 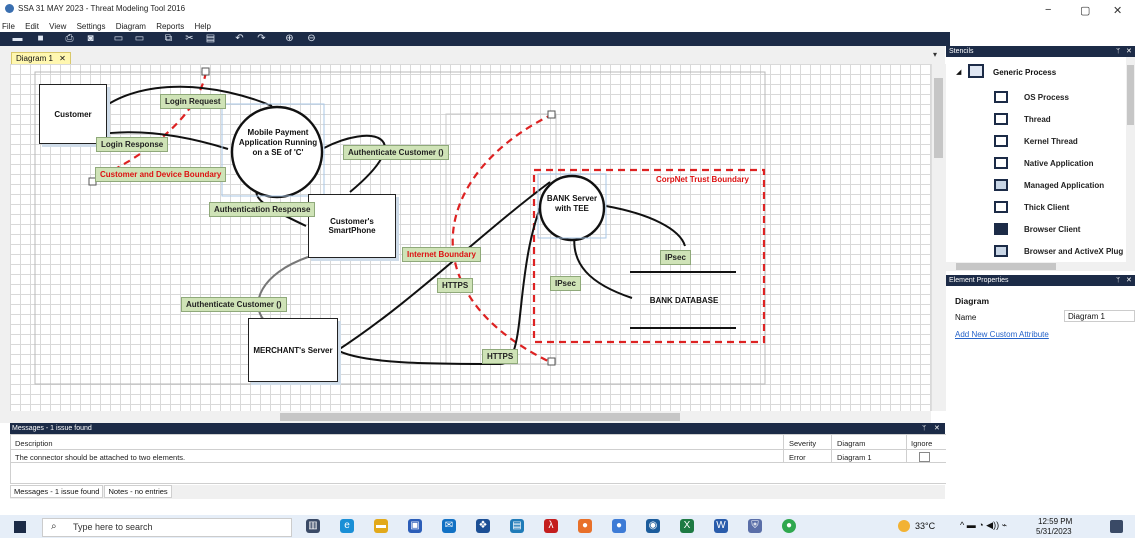 What do you see at coordinates (1117, 10) in the screenshot?
I see `close-button: ✕` at bounding box center [1117, 10].